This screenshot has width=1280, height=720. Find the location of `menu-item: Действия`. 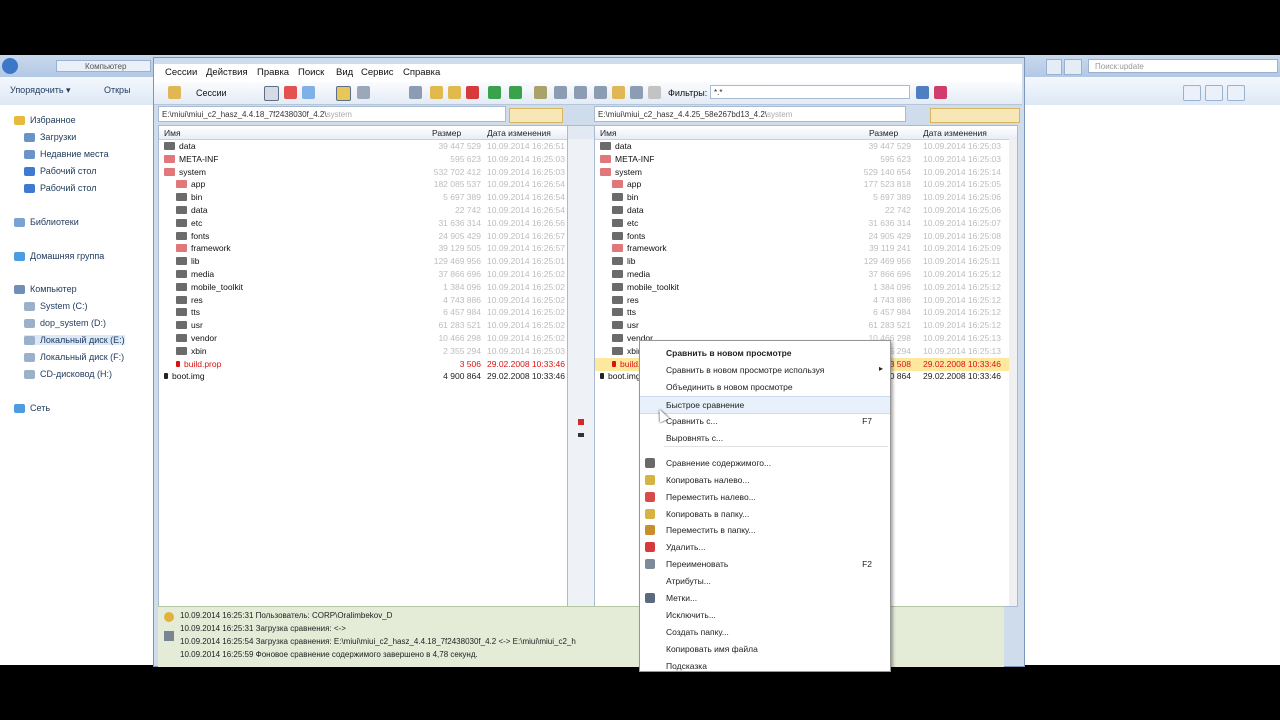

menu-item: Действия is located at coordinates (227, 72).